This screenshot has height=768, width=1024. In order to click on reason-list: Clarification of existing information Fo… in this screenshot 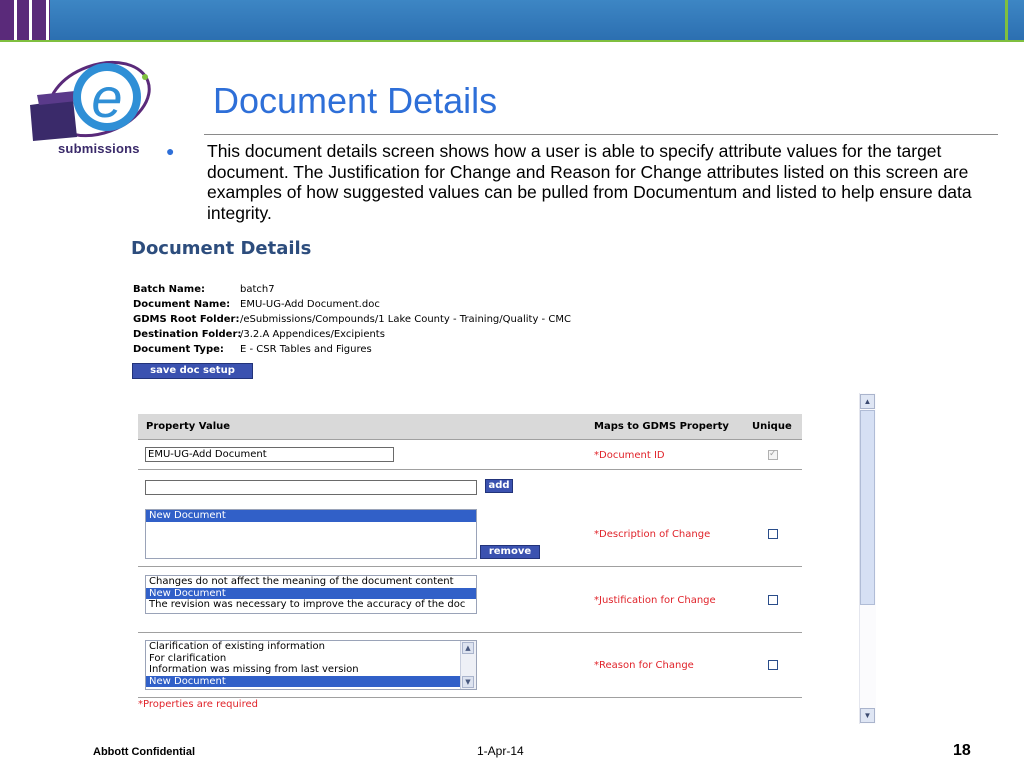, I will do `click(311, 665)`.